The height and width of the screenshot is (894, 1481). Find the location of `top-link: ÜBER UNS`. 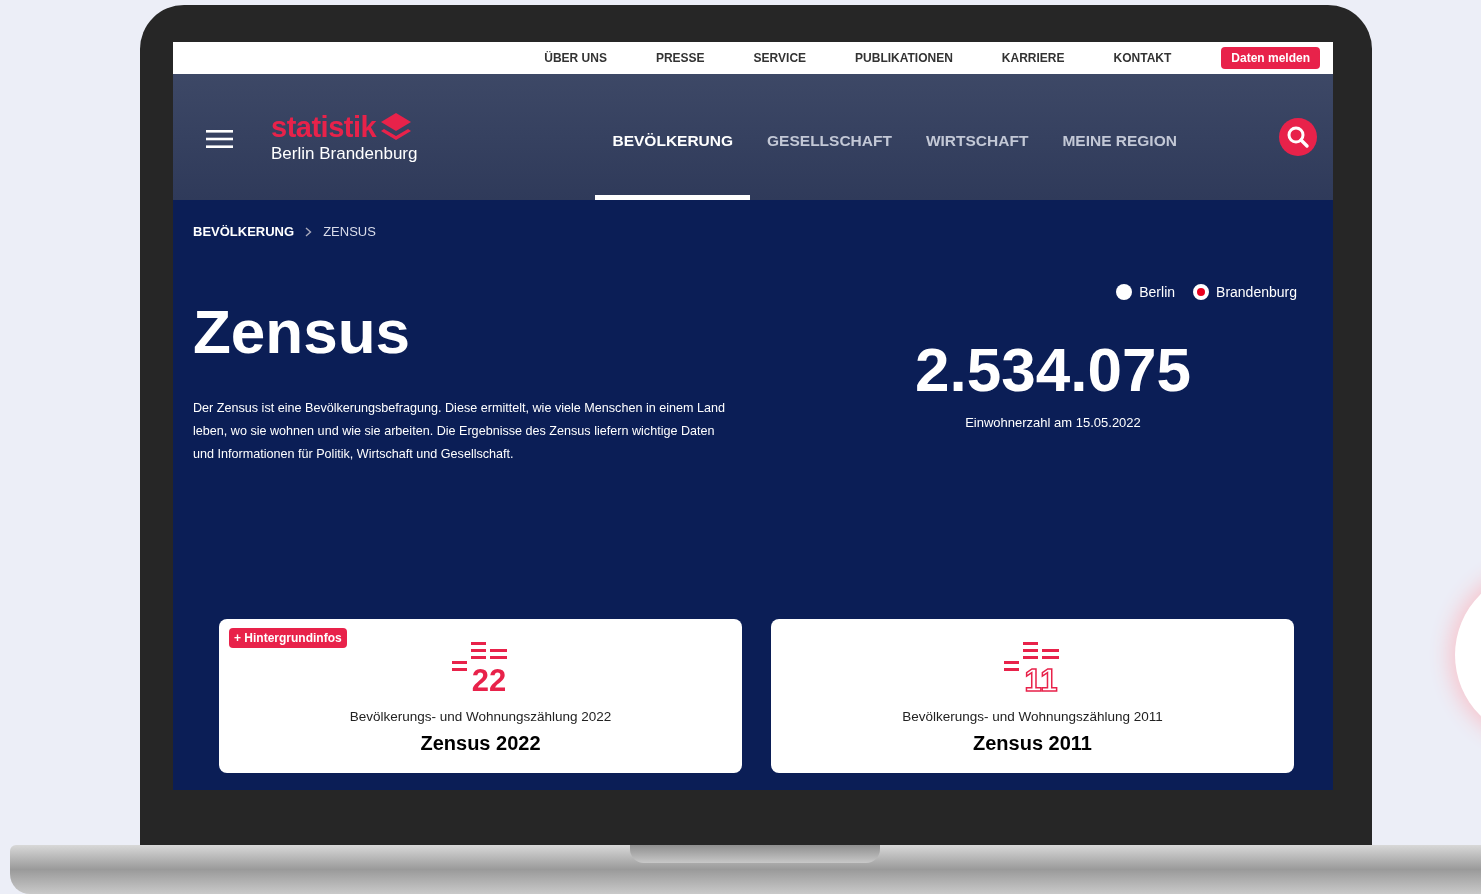

top-link: ÜBER UNS is located at coordinates (575, 58).